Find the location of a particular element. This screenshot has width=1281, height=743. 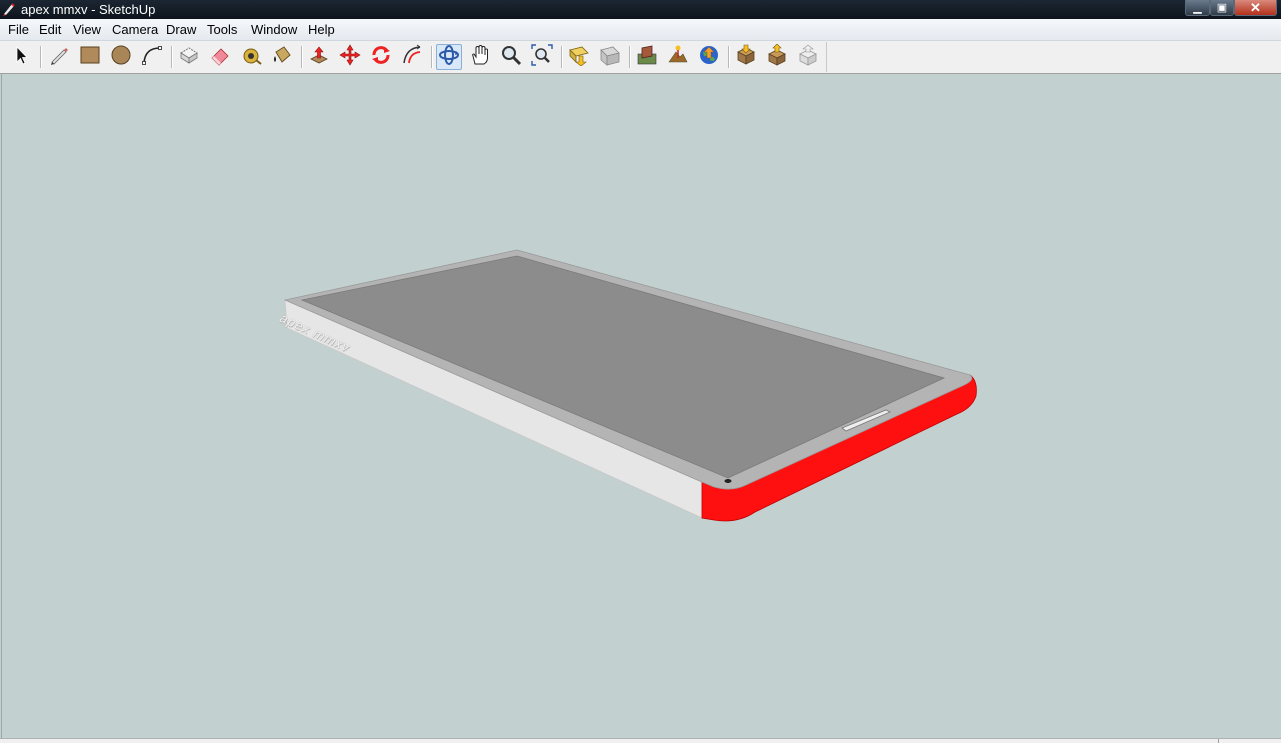

offset-icon is located at coordinates (412, 57).